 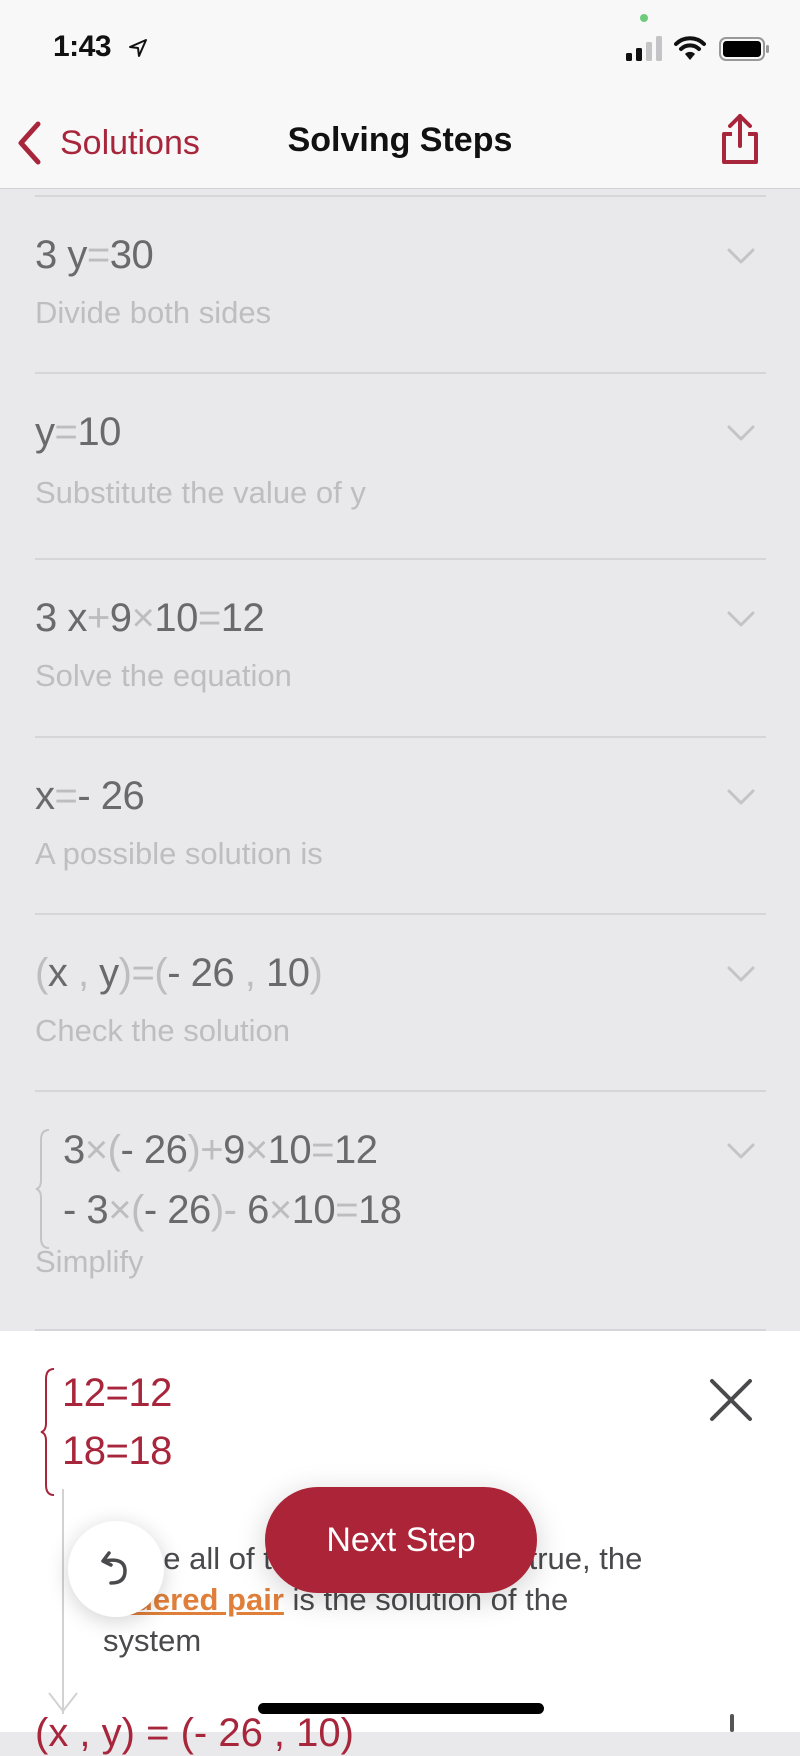 What do you see at coordinates (63, 1601) in the screenshot?
I see `timeline-line` at bounding box center [63, 1601].